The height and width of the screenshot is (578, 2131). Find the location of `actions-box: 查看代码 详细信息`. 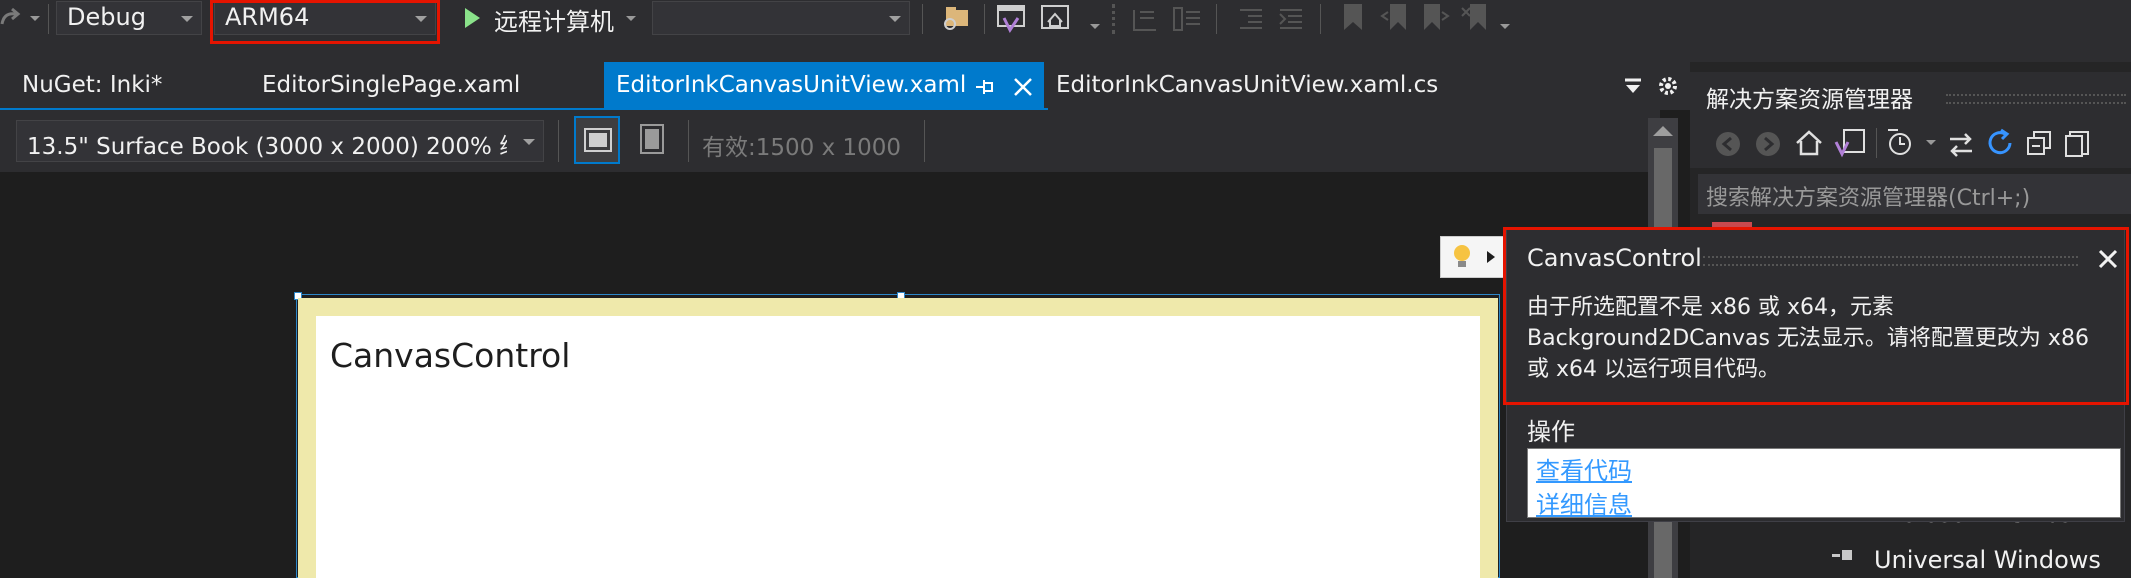

actions-box: 查看代码 详细信息 is located at coordinates (1824, 484).